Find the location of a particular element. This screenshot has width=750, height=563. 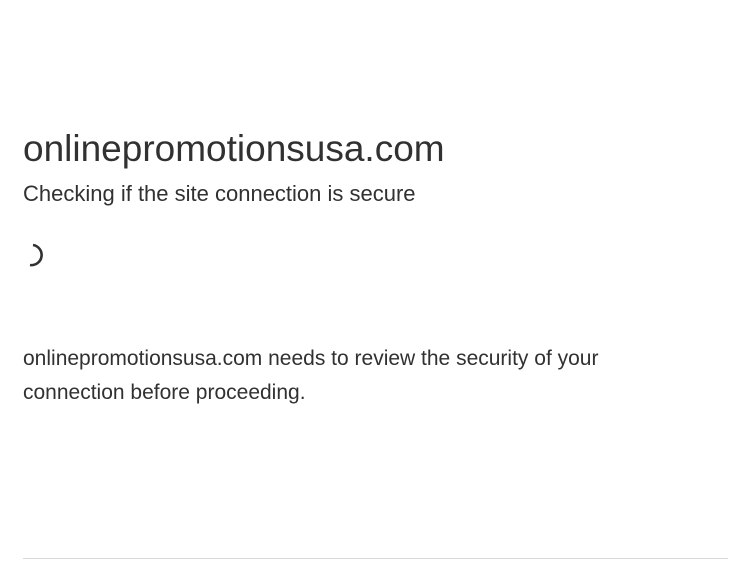

footer-divider is located at coordinates (375, 558).